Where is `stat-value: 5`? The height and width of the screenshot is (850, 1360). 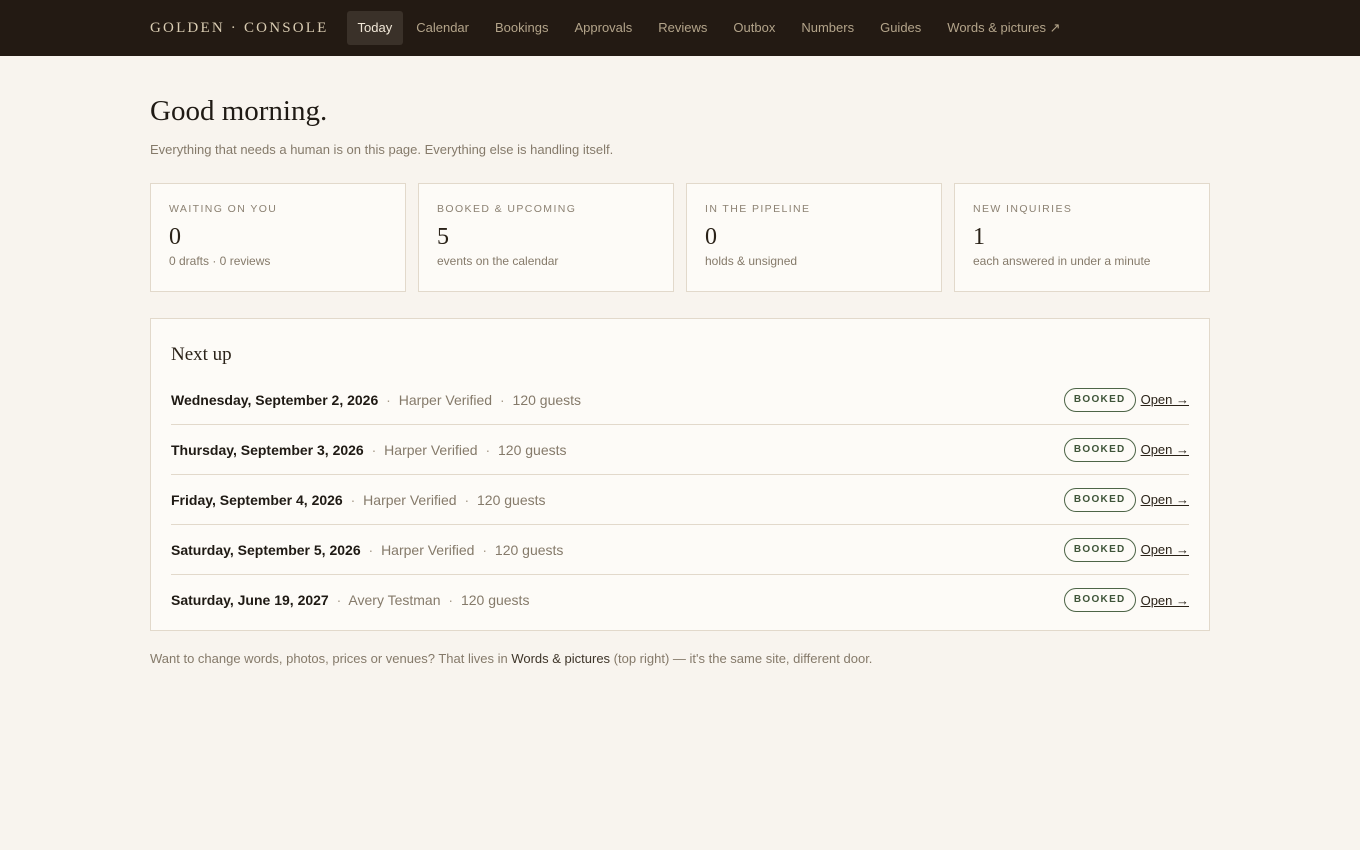 stat-value: 5 is located at coordinates (443, 237).